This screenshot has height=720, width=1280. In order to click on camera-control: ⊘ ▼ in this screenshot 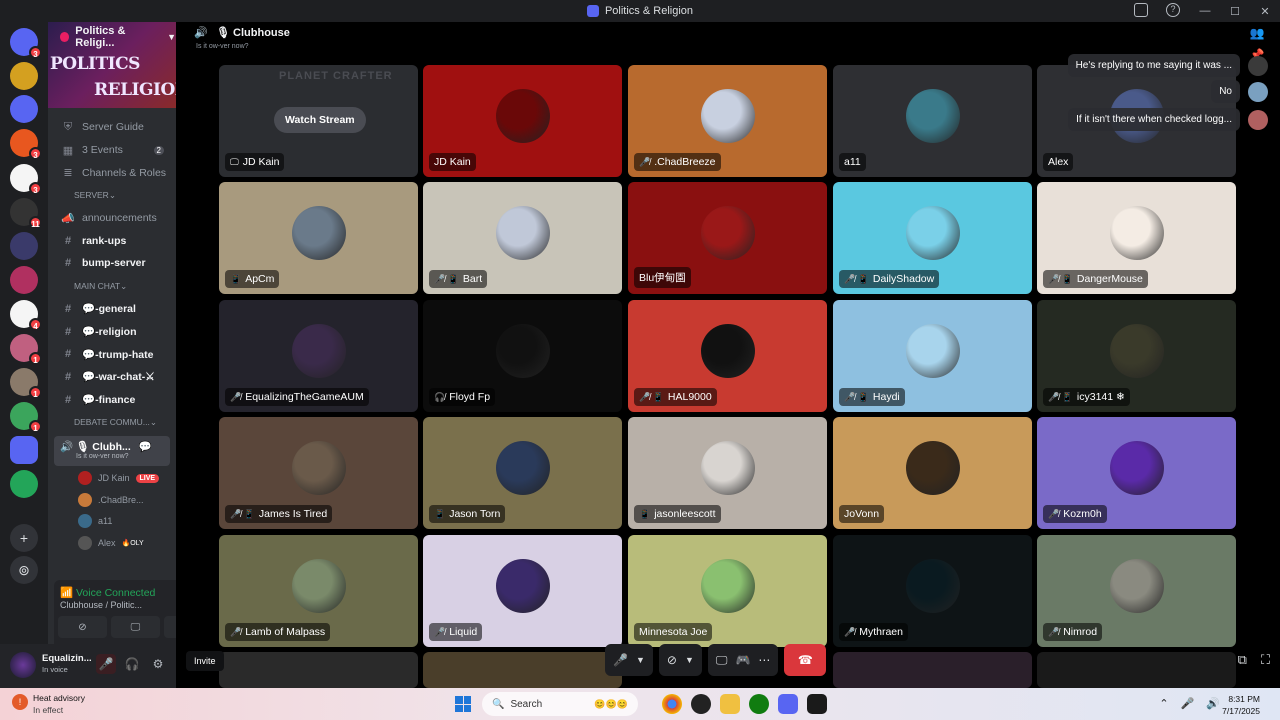, I will do `click(680, 660)`.